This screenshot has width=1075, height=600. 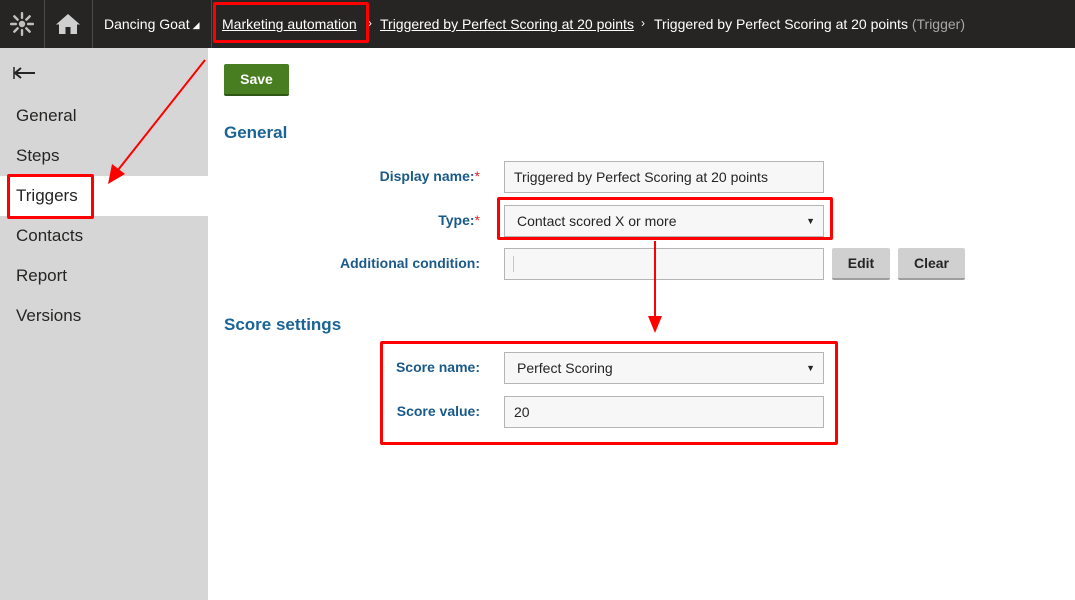 What do you see at coordinates (256, 80) in the screenshot?
I see `save-button: Save` at bounding box center [256, 80].